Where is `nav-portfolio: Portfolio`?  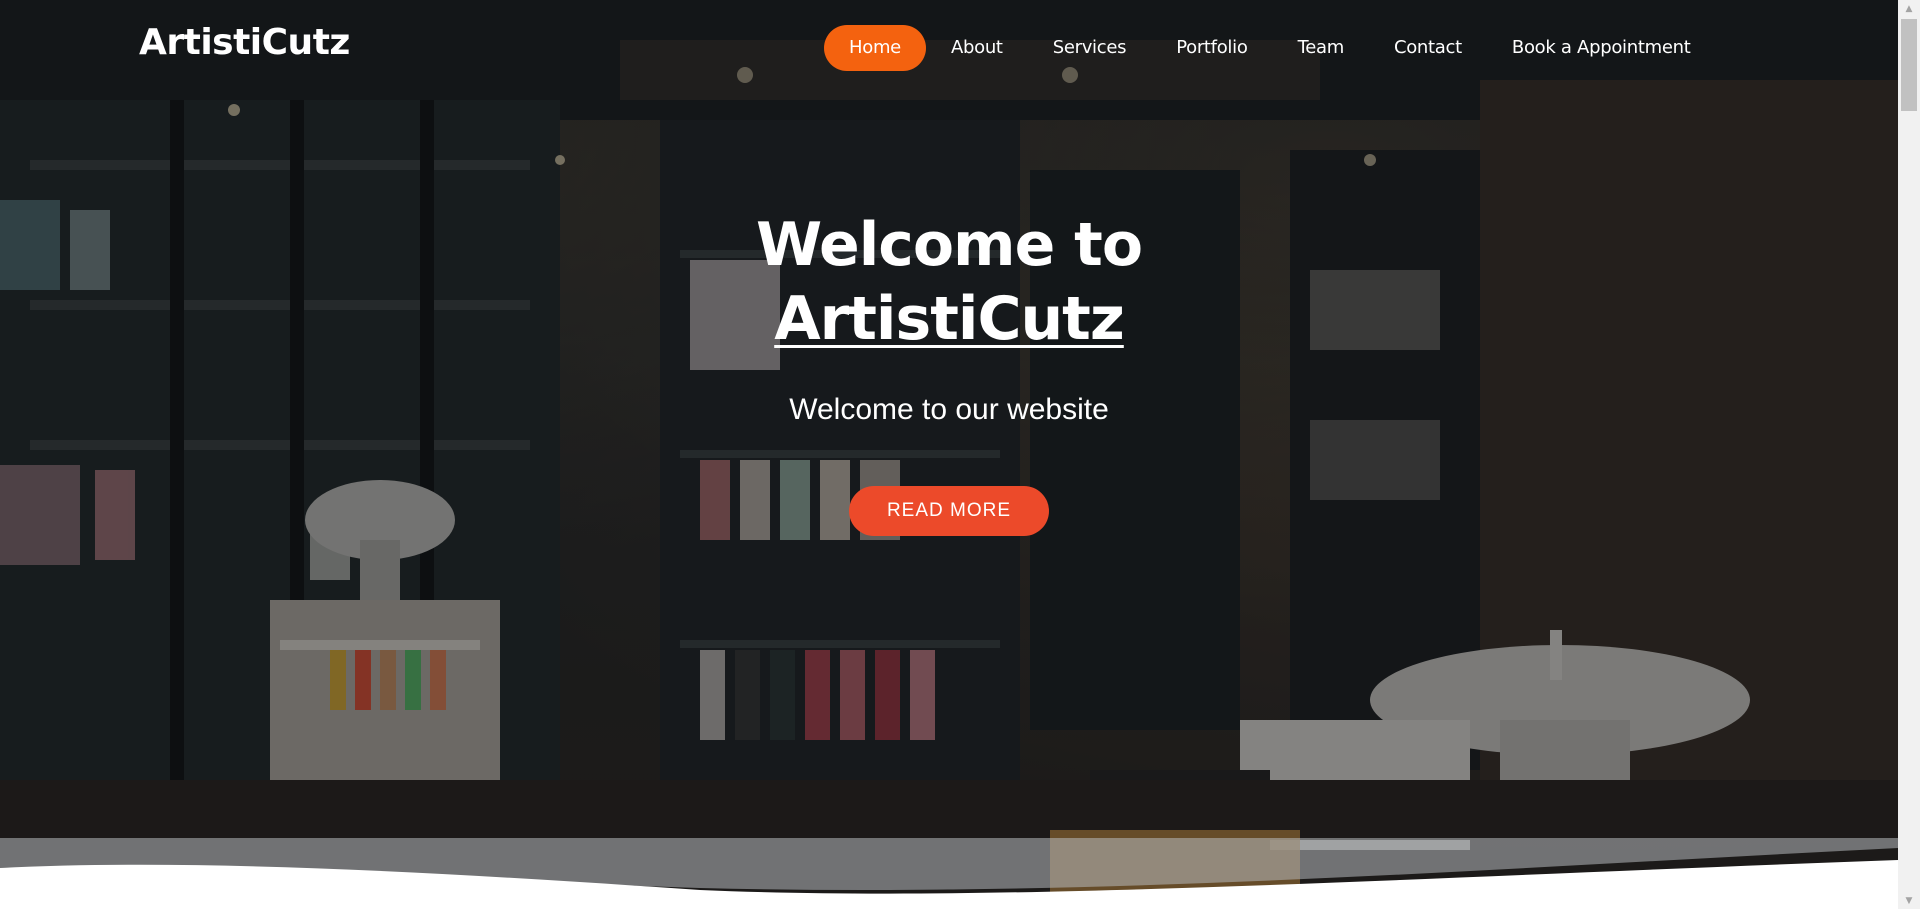
nav-portfolio: Portfolio is located at coordinates (1211, 48).